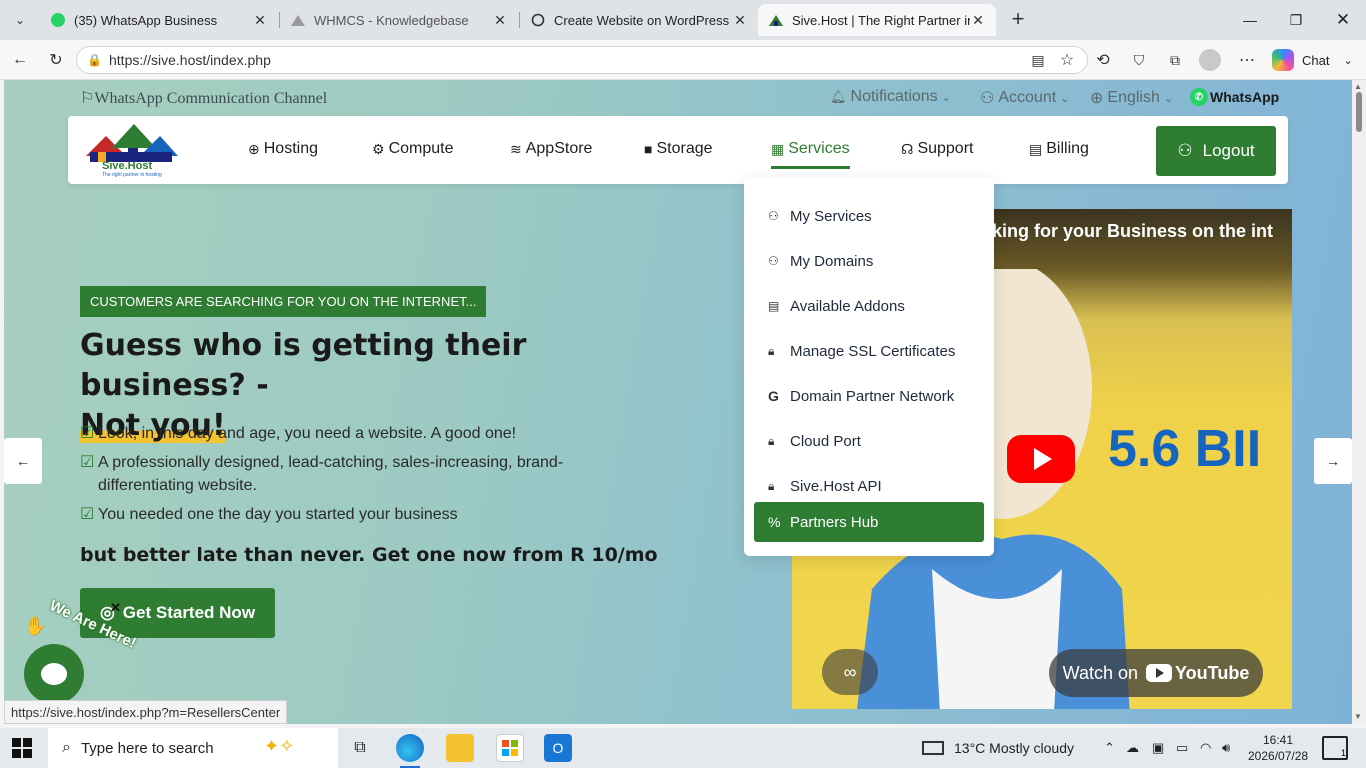  Describe the element at coordinates (1358, 716) in the screenshot. I see `scroll-down-icon: ▼` at that location.